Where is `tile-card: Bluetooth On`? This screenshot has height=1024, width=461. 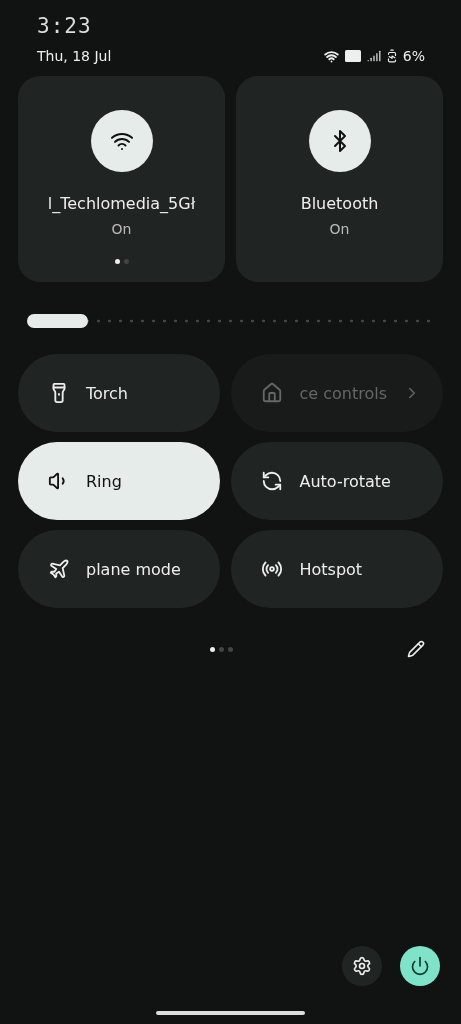 tile-card: Bluetooth On is located at coordinates (339, 179).